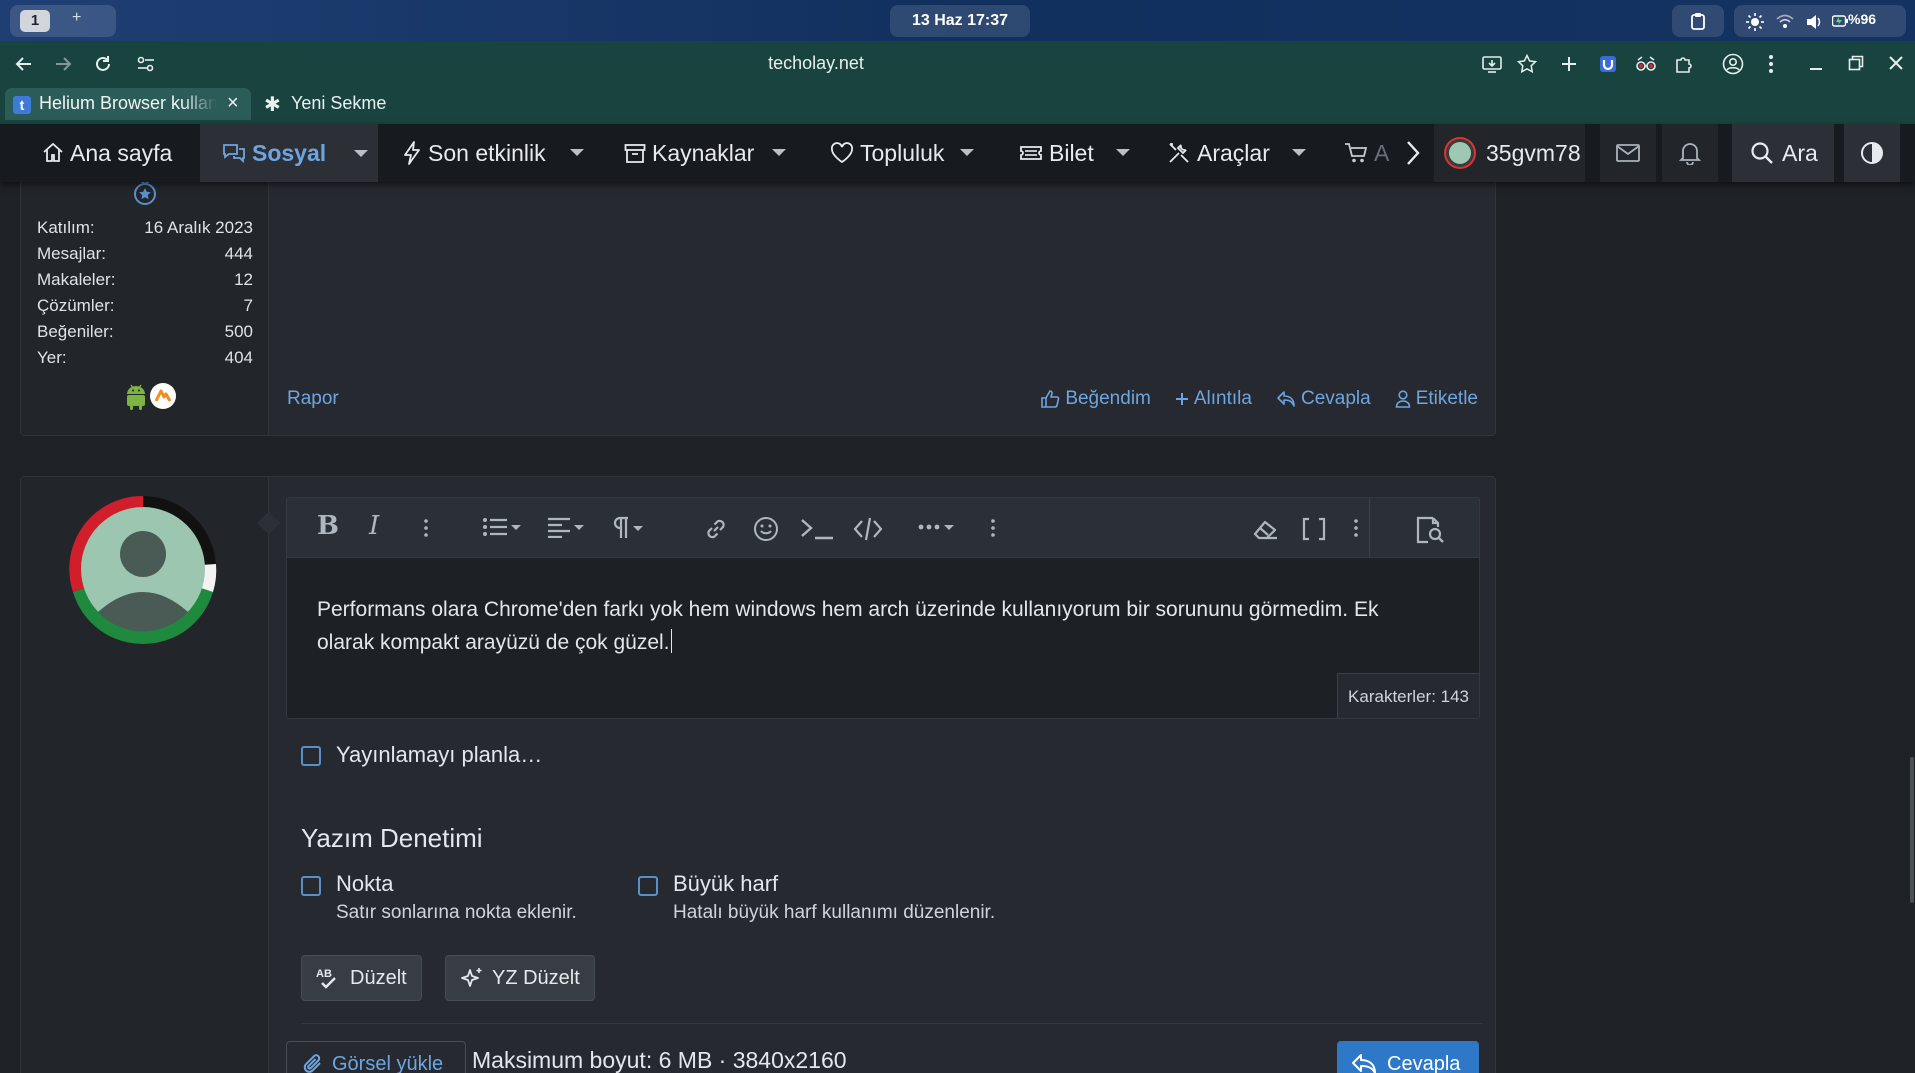  What do you see at coordinates (689, 153) in the screenshot?
I see `nav-resources: Kaynaklar` at bounding box center [689, 153].